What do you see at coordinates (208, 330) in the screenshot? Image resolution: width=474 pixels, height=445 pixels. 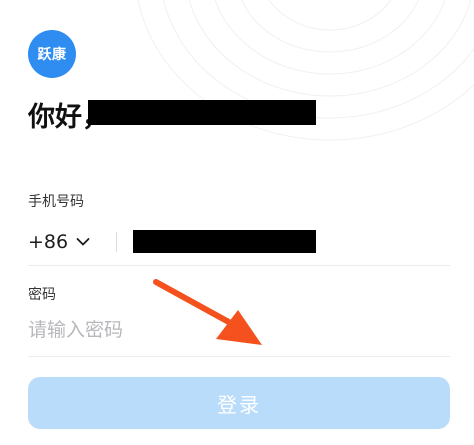 I see `password-input` at bounding box center [208, 330].